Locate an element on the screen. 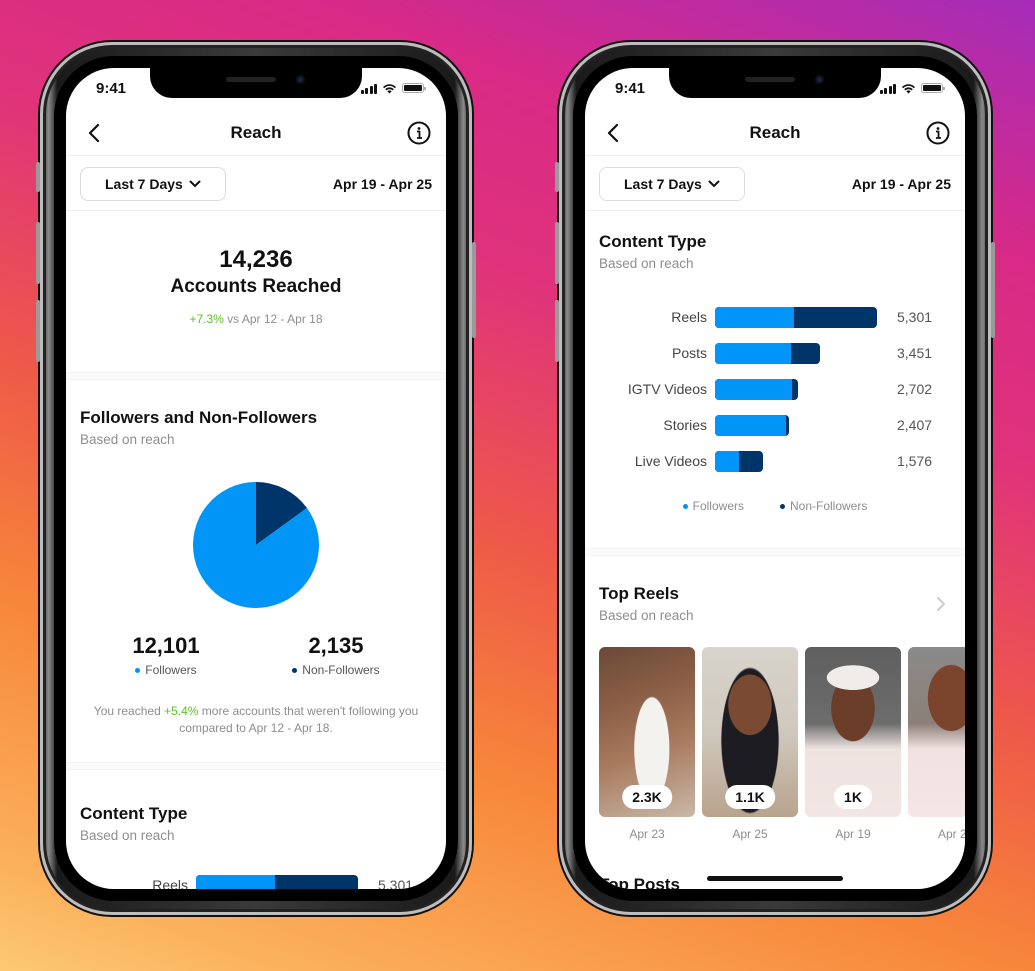  content-type-bar-chart-preview: Reels 5,301 is located at coordinates (256, 878).